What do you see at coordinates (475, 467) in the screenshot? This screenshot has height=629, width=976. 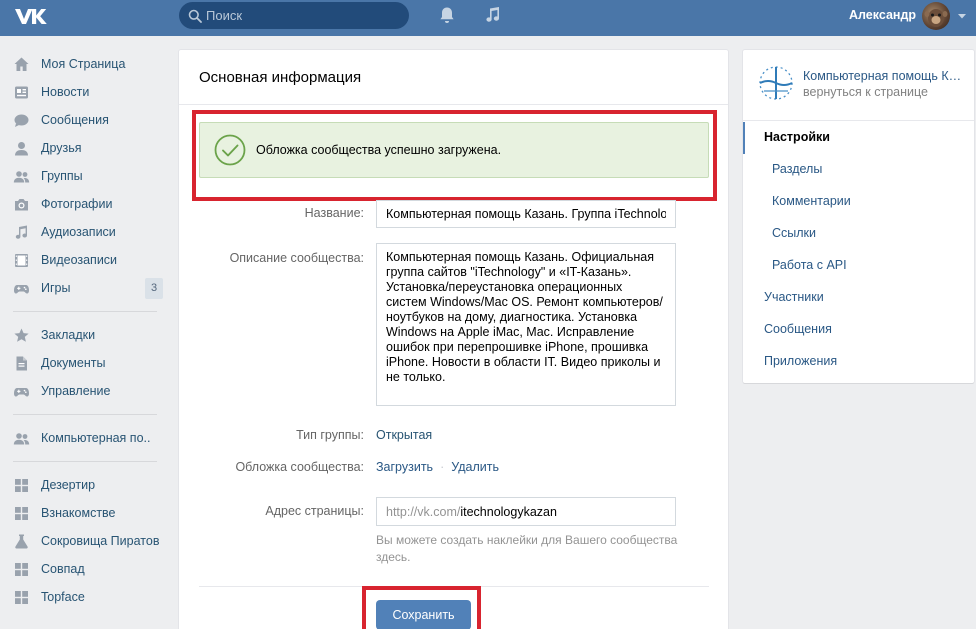 I see `cover-delete-link: Удалить` at bounding box center [475, 467].